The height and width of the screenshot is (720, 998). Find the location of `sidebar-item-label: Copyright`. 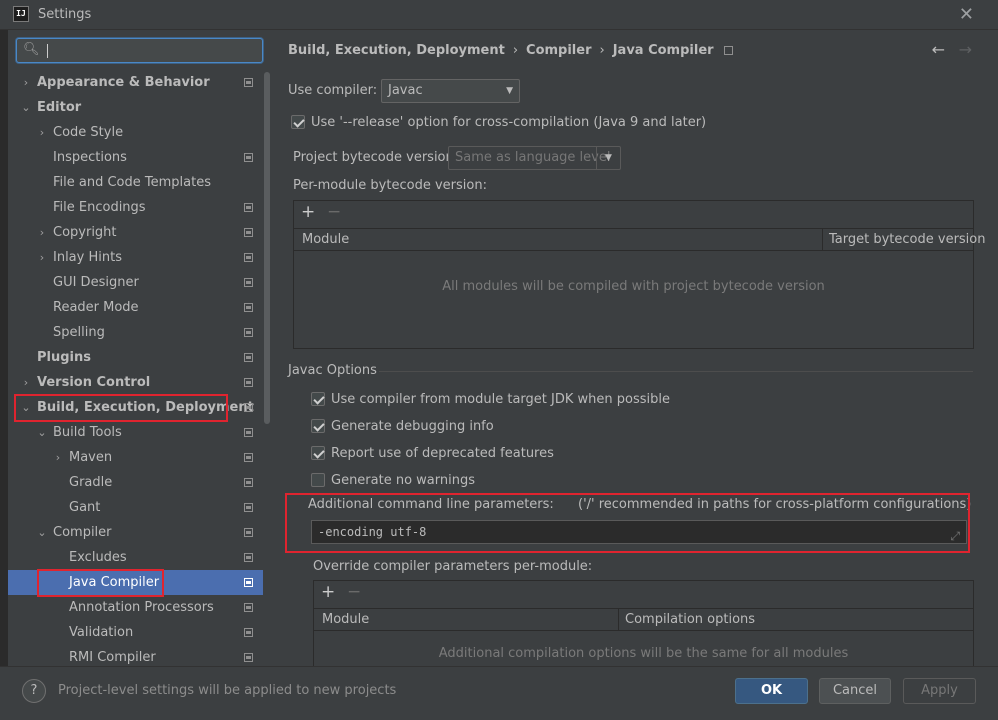

sidebar-item-label: Copyright is located at coordinates (85, 232).